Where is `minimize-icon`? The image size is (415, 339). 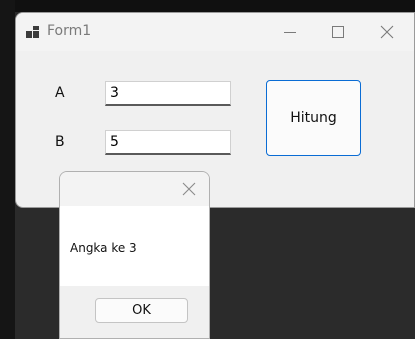 minimize-icon is located at coordinates (290, 32).